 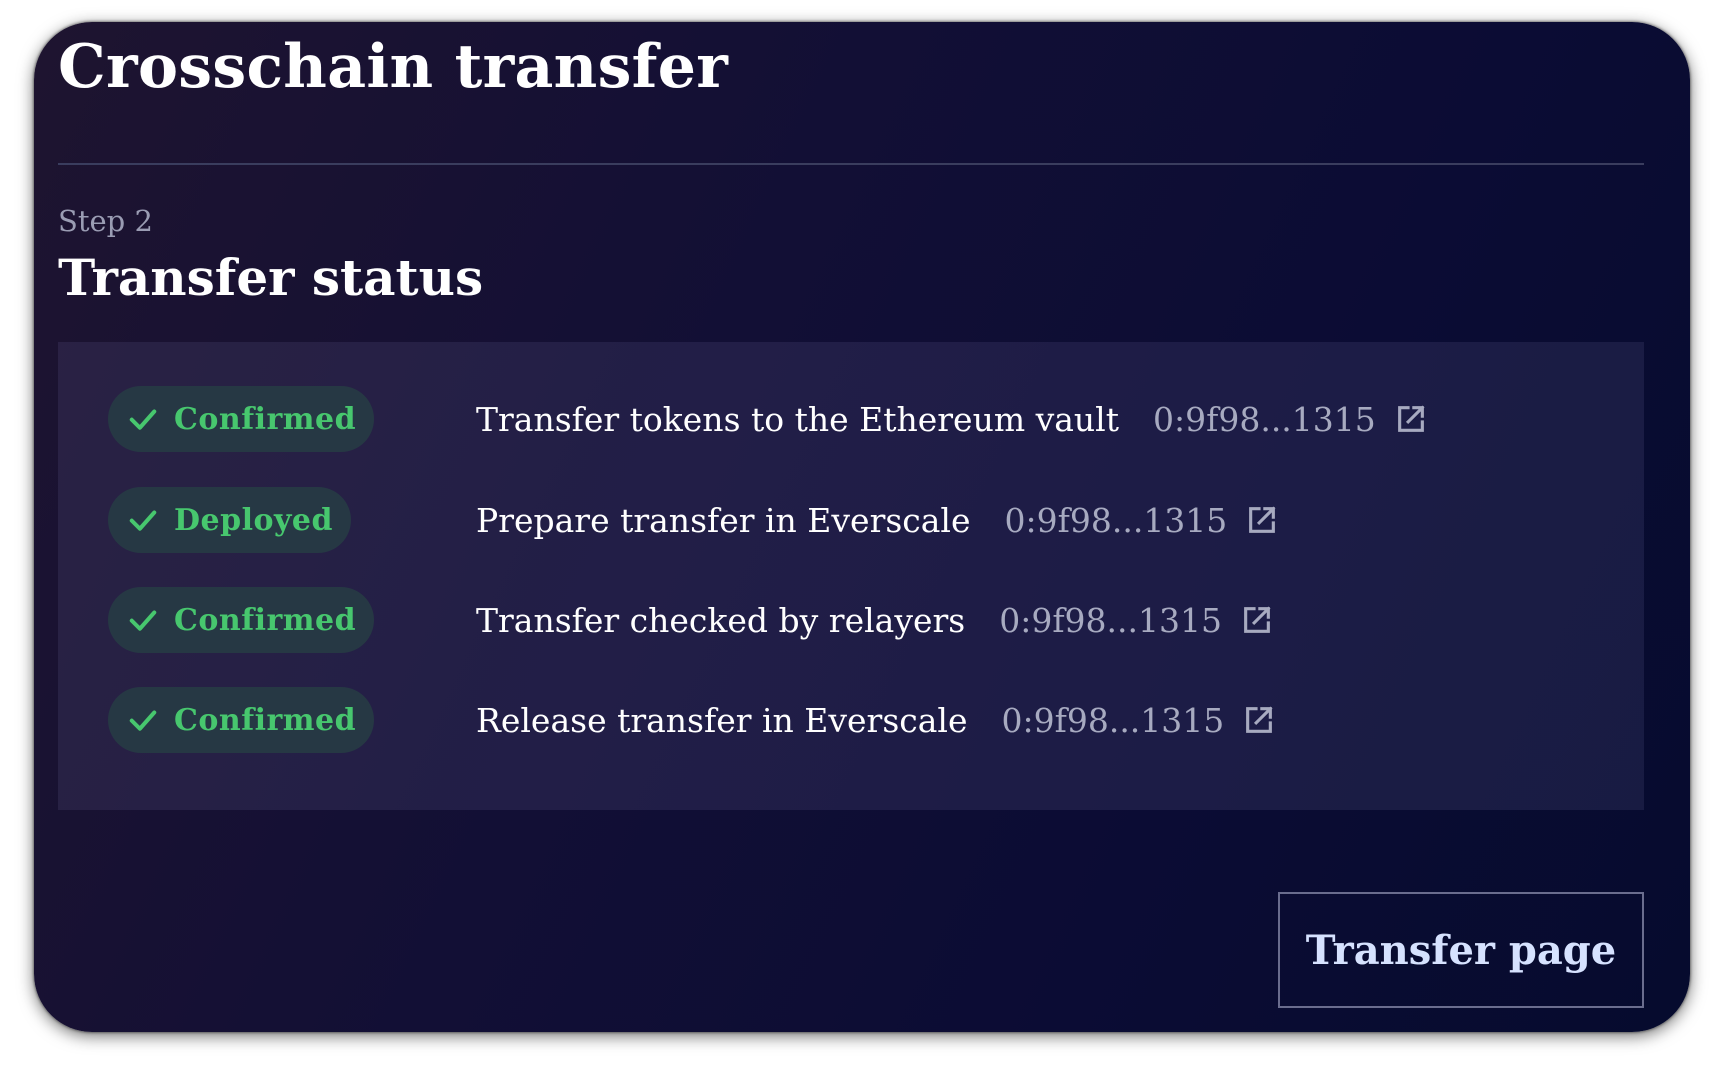 I want to click on page-title: Crosschain transfer, so click(x=393, y=67).